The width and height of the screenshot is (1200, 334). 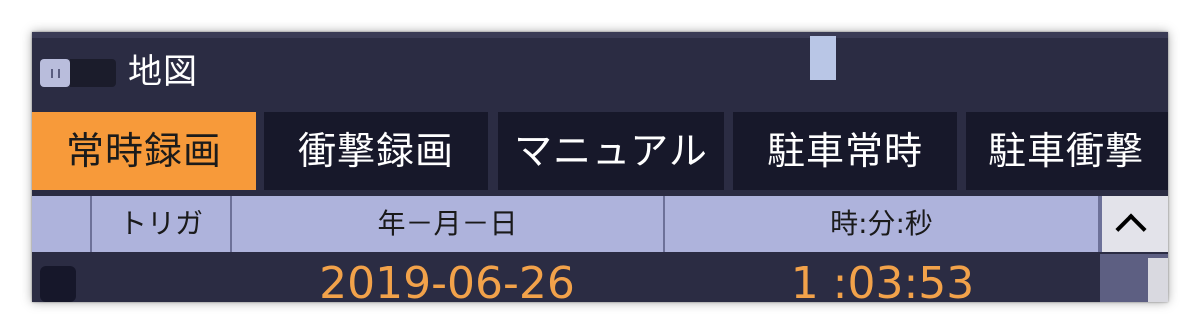 What do you see at coordinates (163, 72) in the screenshot?
I see `panel-title: 地図` at bounding box center [163, 72].